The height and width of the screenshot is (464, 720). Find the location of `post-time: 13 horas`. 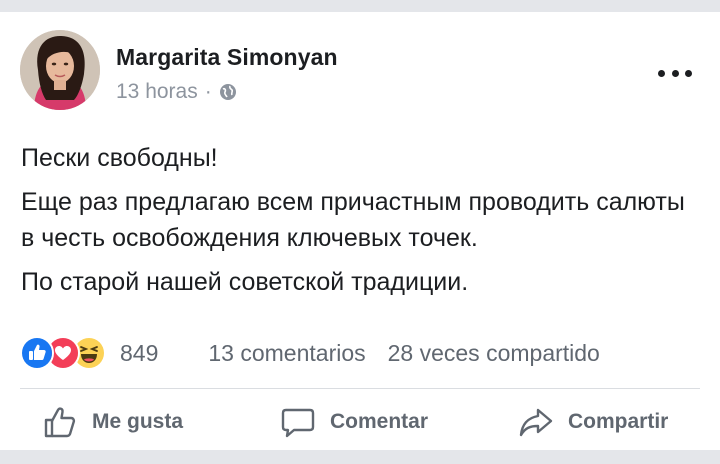

post-time: 13 horas is located at coordinates (157, 92).